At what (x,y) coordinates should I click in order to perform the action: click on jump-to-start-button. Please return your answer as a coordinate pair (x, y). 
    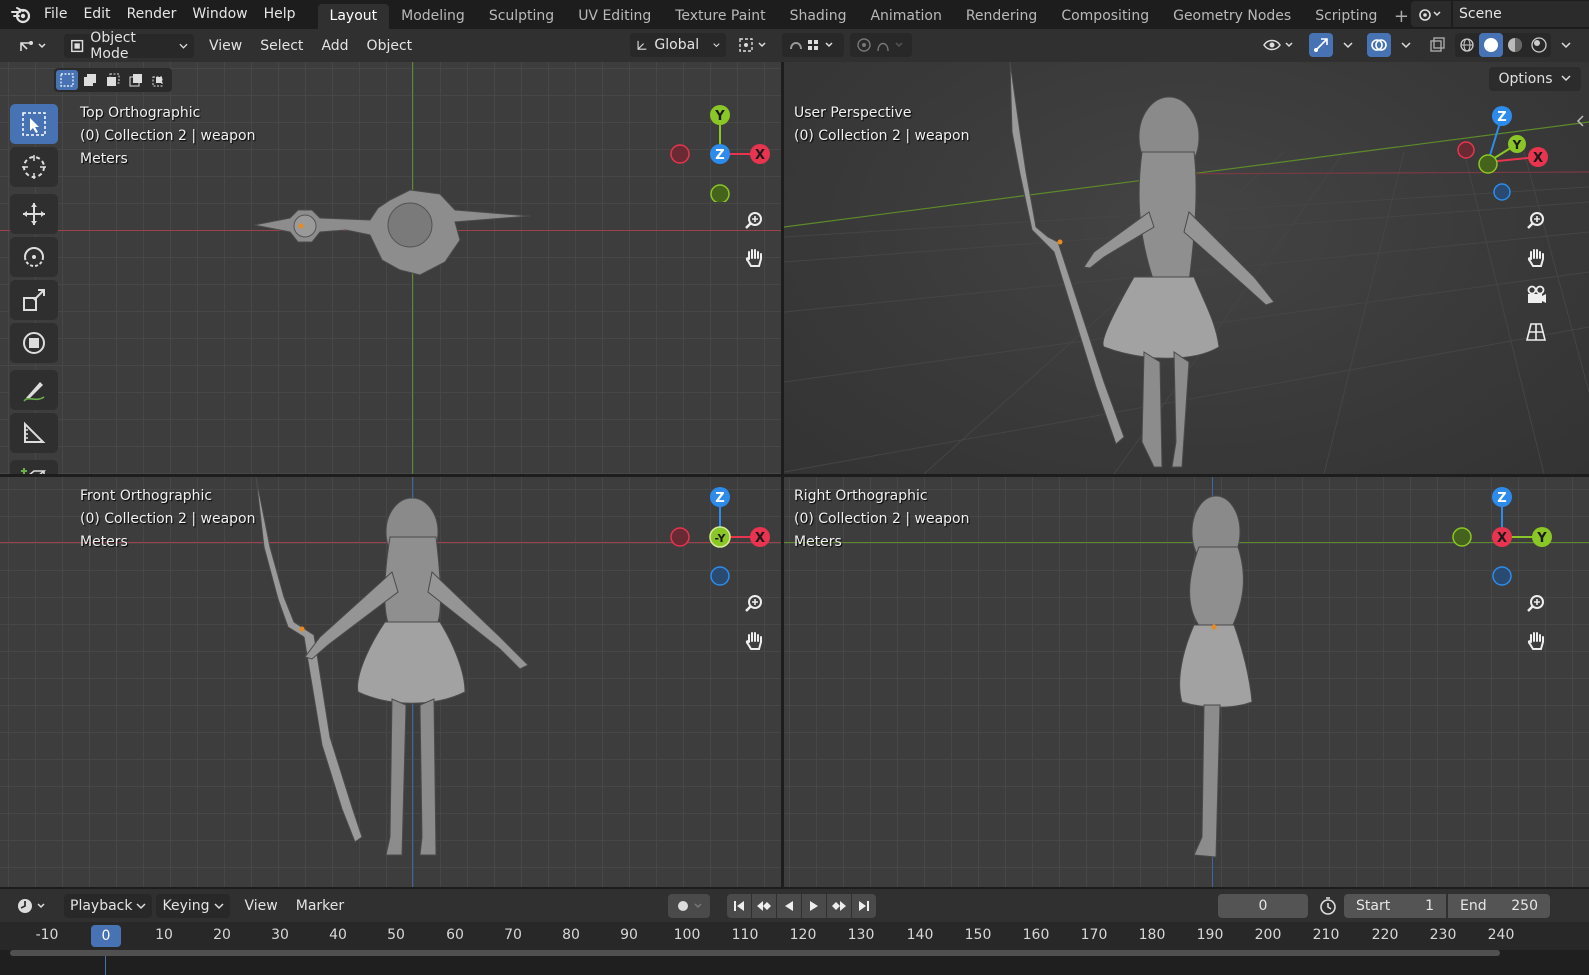
    Looking at the image, I should click on (739, 906).